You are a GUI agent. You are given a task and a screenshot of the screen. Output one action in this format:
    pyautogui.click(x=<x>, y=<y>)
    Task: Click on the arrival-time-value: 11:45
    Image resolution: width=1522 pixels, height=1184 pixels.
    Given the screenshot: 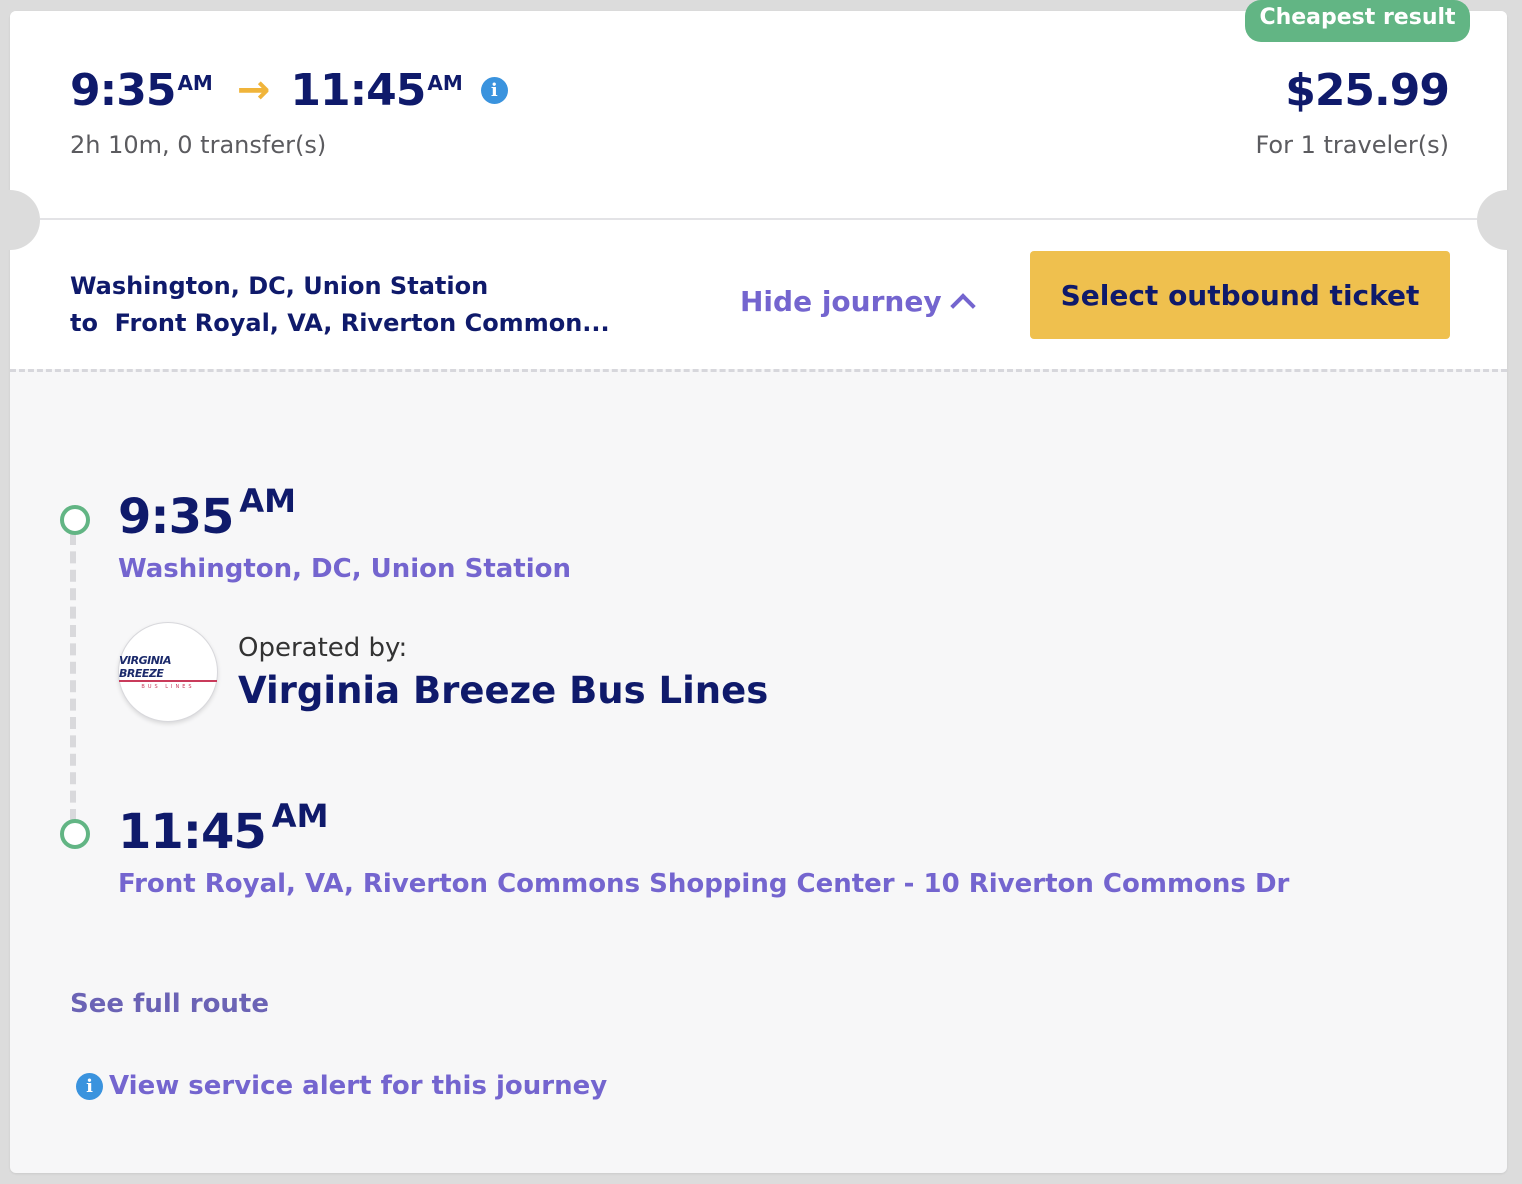 What is the action you would take?
    pyautogui.click(x=192, y=832)
    